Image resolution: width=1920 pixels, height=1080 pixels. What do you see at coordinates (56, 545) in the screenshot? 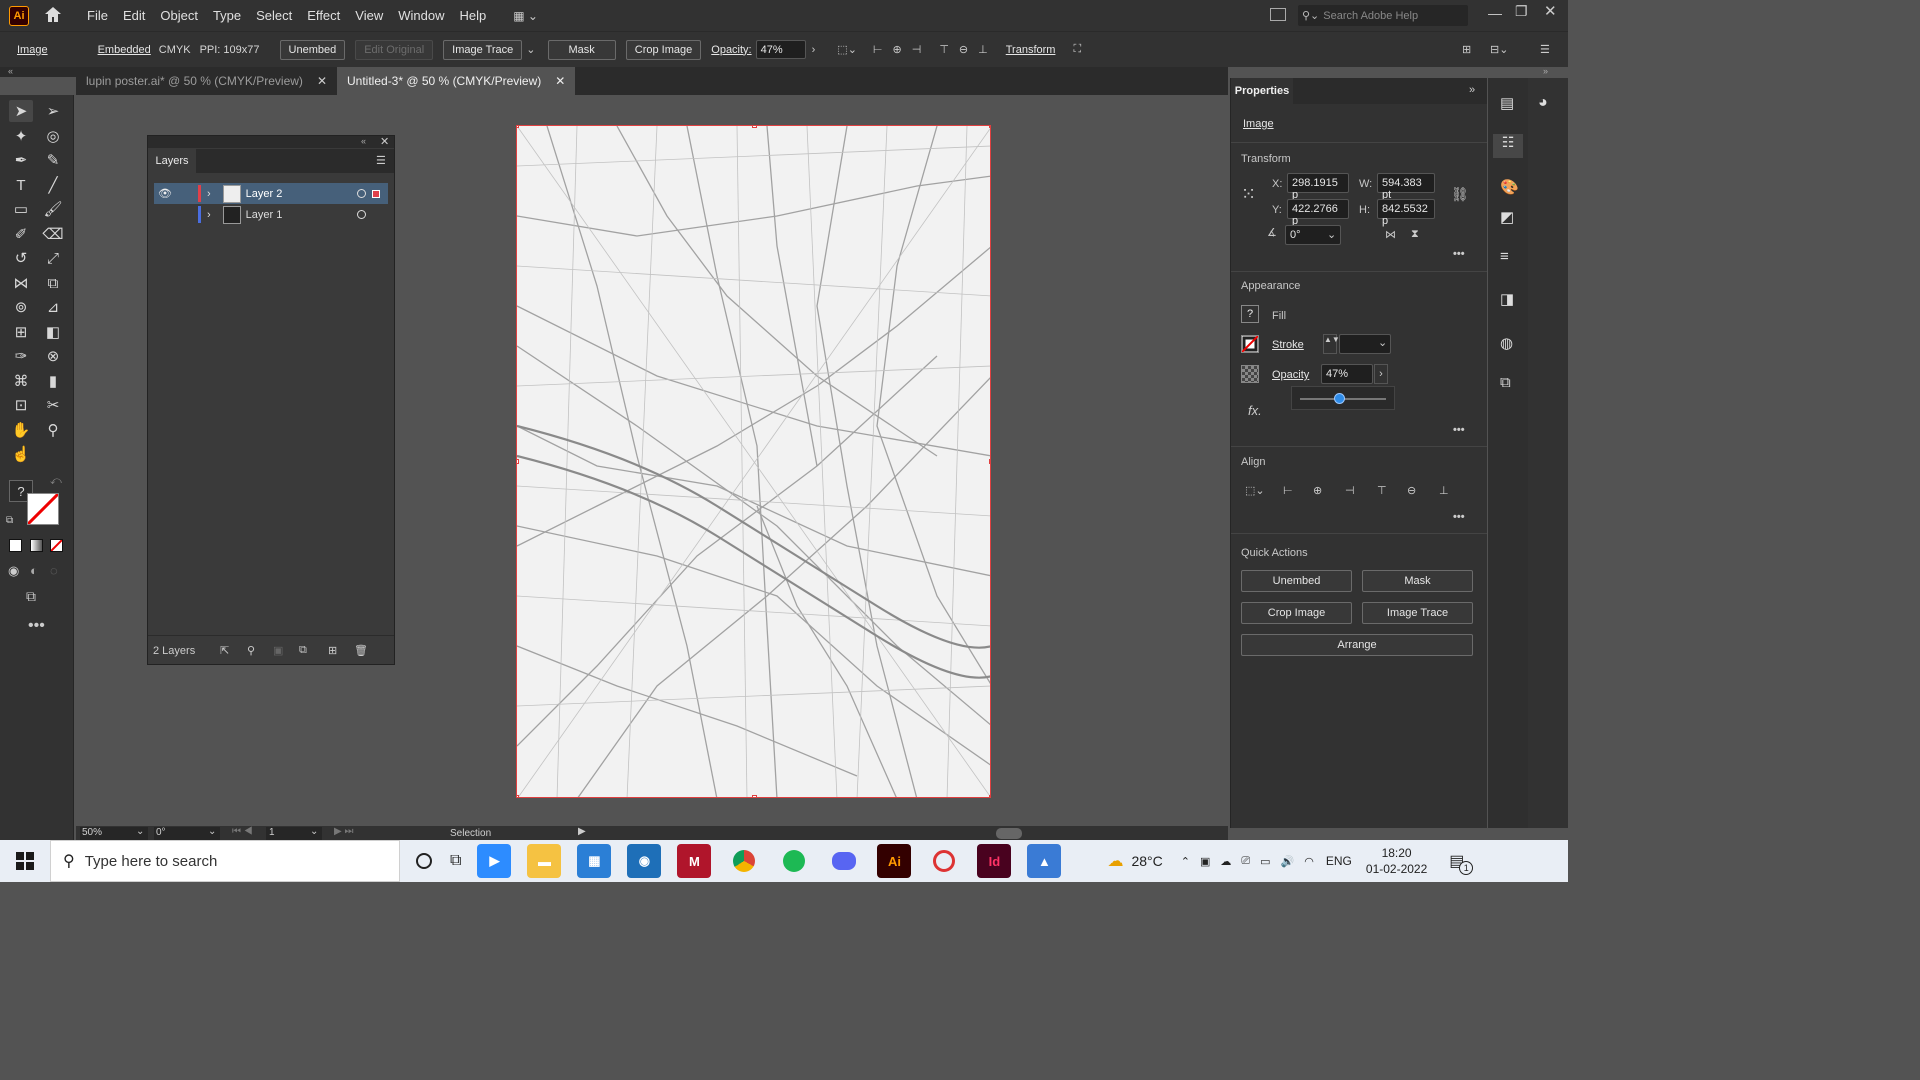
I see `none-mode-icon` at bounding box center [56, 545].